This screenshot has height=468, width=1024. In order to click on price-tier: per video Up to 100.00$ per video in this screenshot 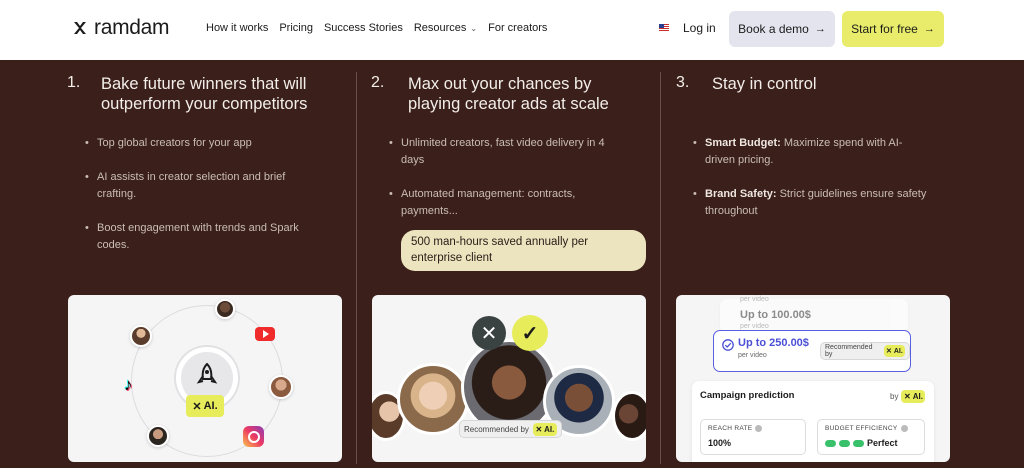, I will do `click(814, 314)`.